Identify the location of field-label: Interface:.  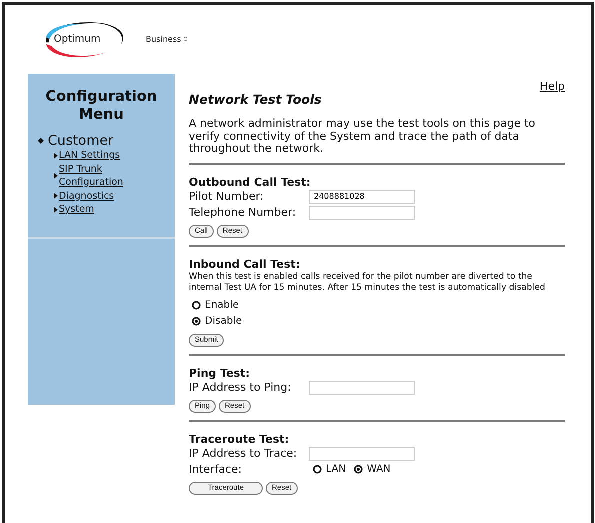
(216, 469).